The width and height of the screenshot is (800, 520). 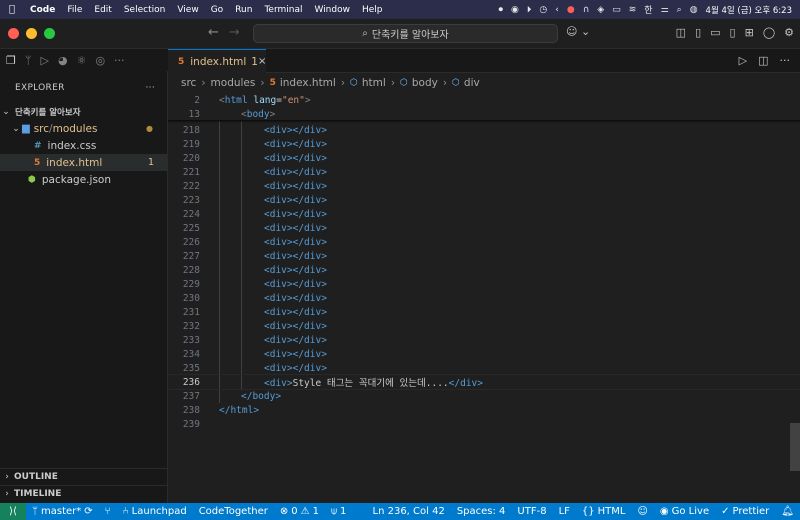 I want to click on arrow-left-icon: ←, so click(x=213, y=32).